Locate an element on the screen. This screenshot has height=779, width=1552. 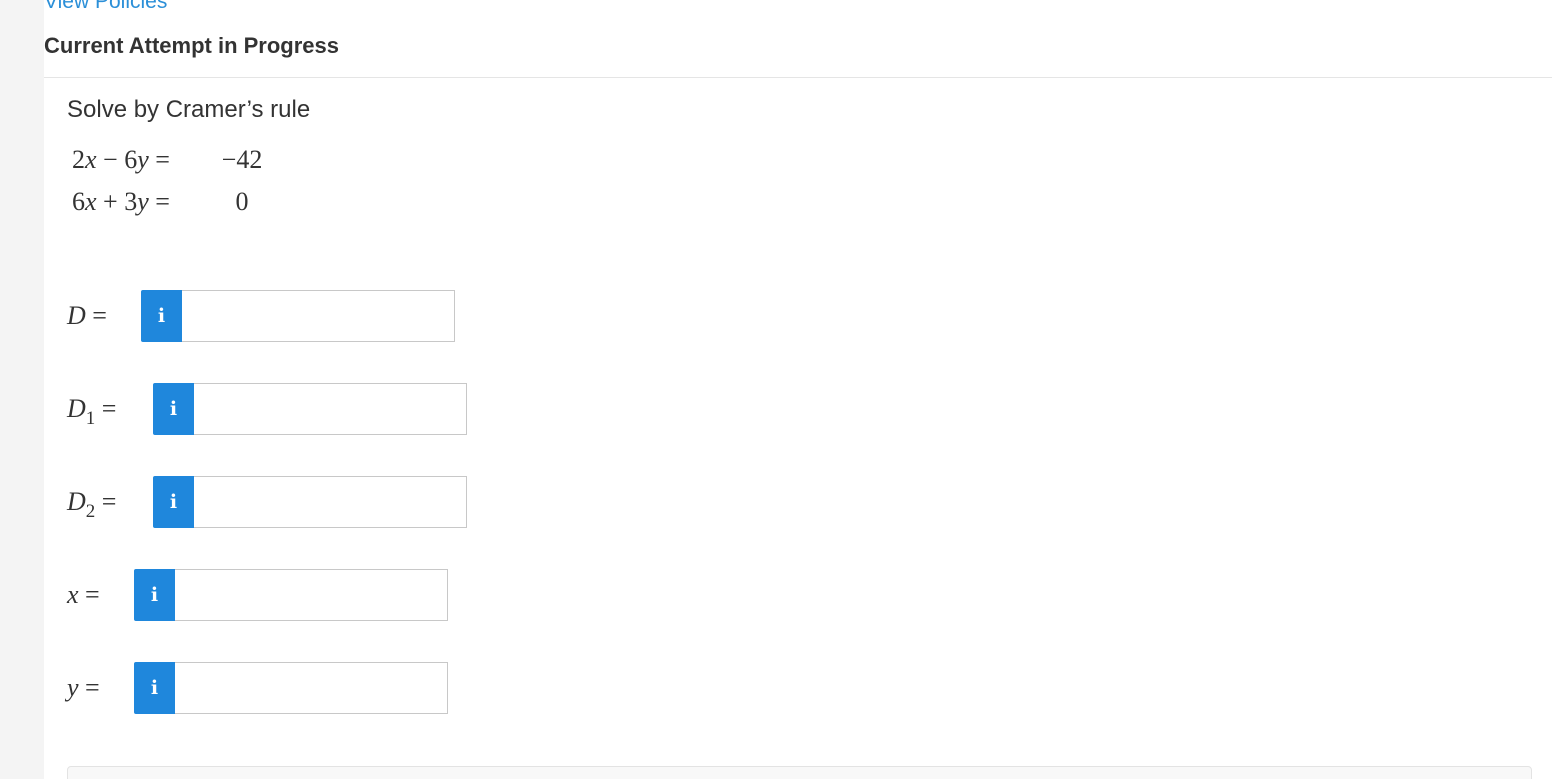
answer-row-x: x = i is located at coordinates (257, 595).